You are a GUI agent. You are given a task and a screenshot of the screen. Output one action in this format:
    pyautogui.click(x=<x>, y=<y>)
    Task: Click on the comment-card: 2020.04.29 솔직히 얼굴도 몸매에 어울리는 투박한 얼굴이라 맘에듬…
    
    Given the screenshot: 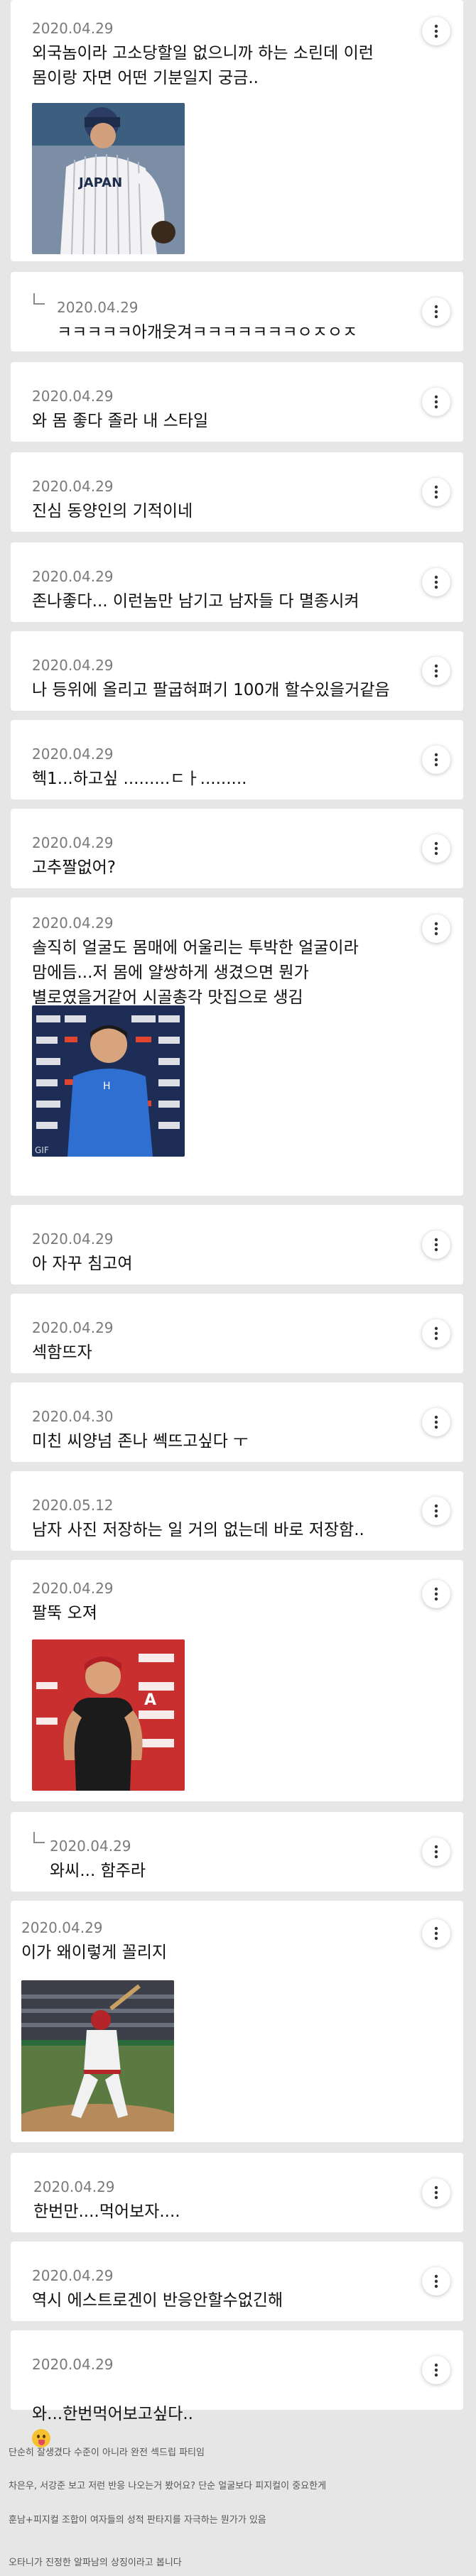 What is the action you would take?
    pyautogui.click(x=237, y=1046)
    